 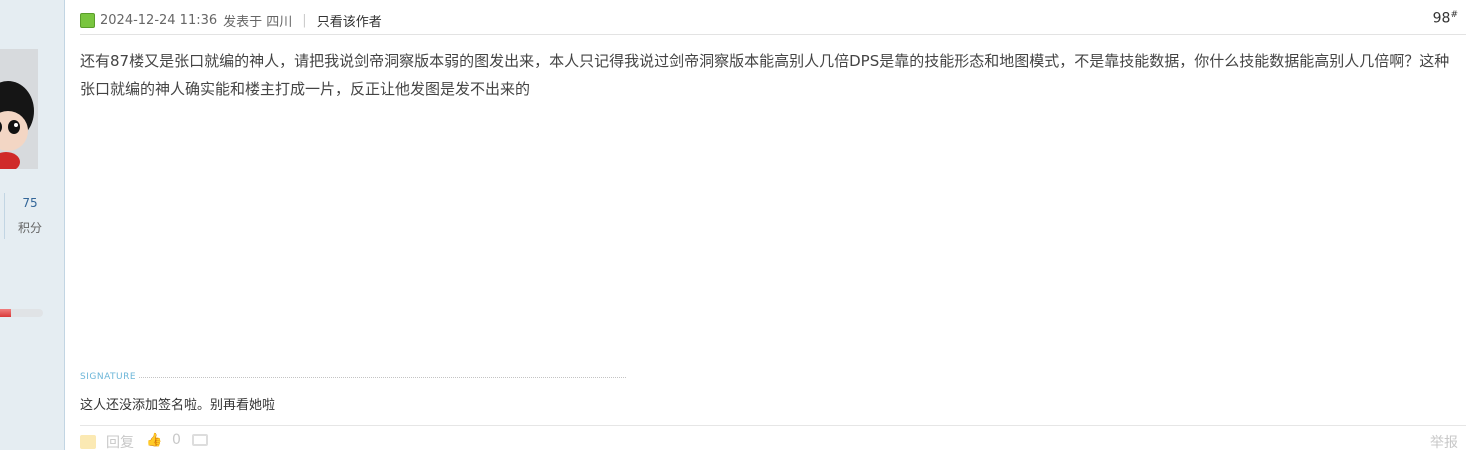 I want to click on reply-button: 回复, so click(x=107, y=441).